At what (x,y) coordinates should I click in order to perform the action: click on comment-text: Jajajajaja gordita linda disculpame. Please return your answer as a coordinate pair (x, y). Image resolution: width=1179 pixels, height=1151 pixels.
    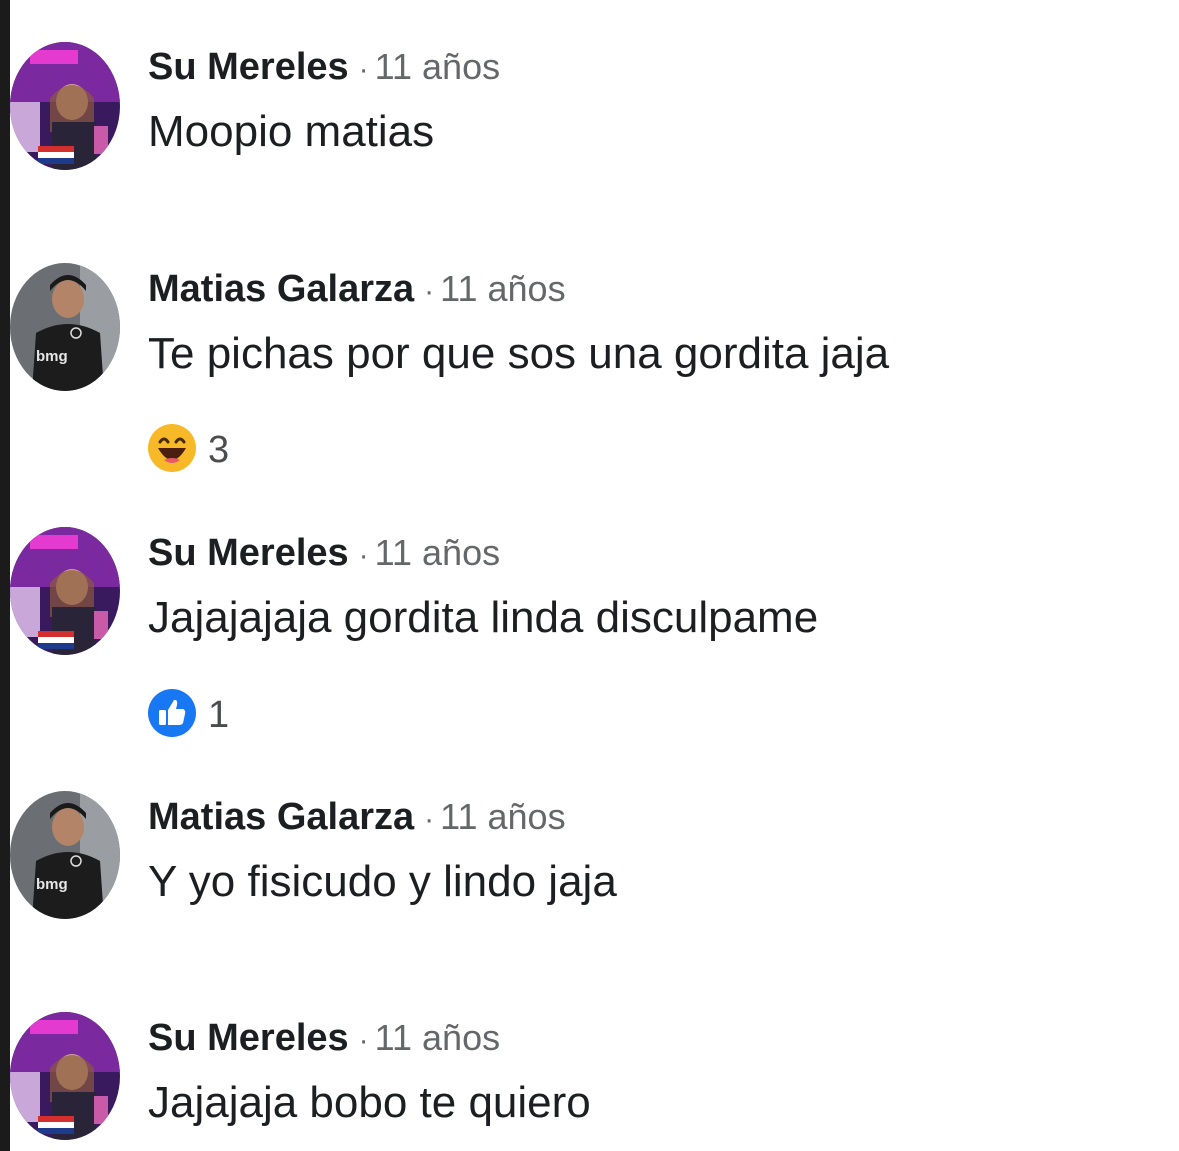
    Looking at the image, I should click on (483, 617).